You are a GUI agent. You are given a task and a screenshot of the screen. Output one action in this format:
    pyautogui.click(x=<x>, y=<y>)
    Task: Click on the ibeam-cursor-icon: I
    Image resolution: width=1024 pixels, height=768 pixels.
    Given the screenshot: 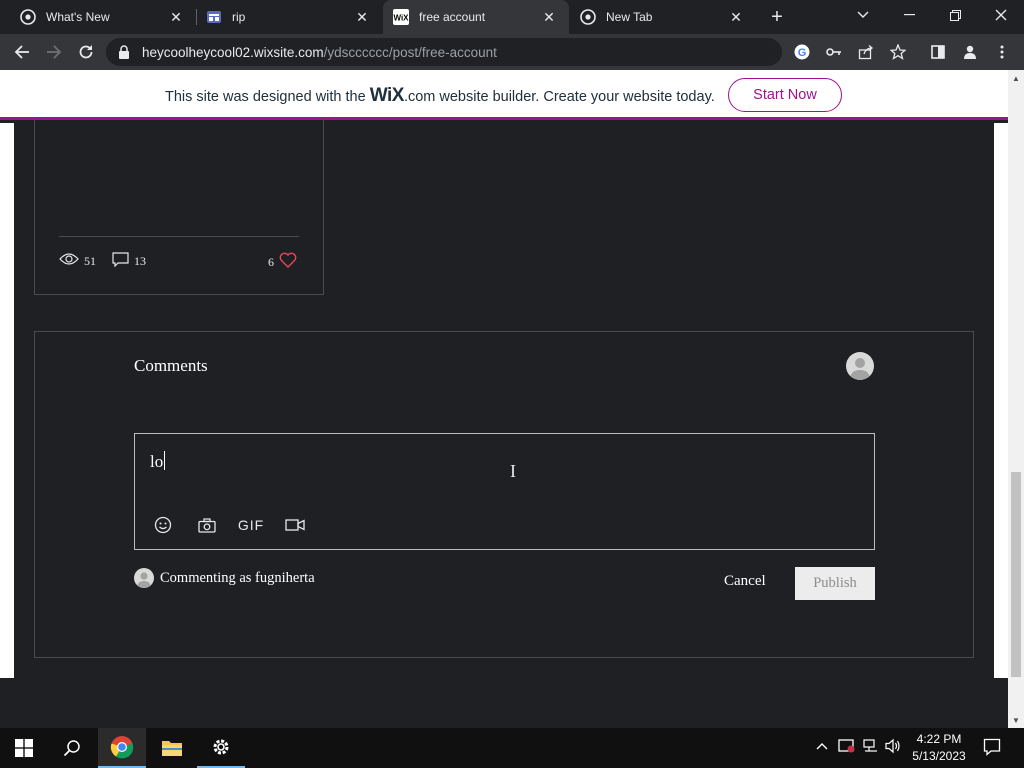 What is the action you would take?
    pyautogui.click(x=513, y=471)
    